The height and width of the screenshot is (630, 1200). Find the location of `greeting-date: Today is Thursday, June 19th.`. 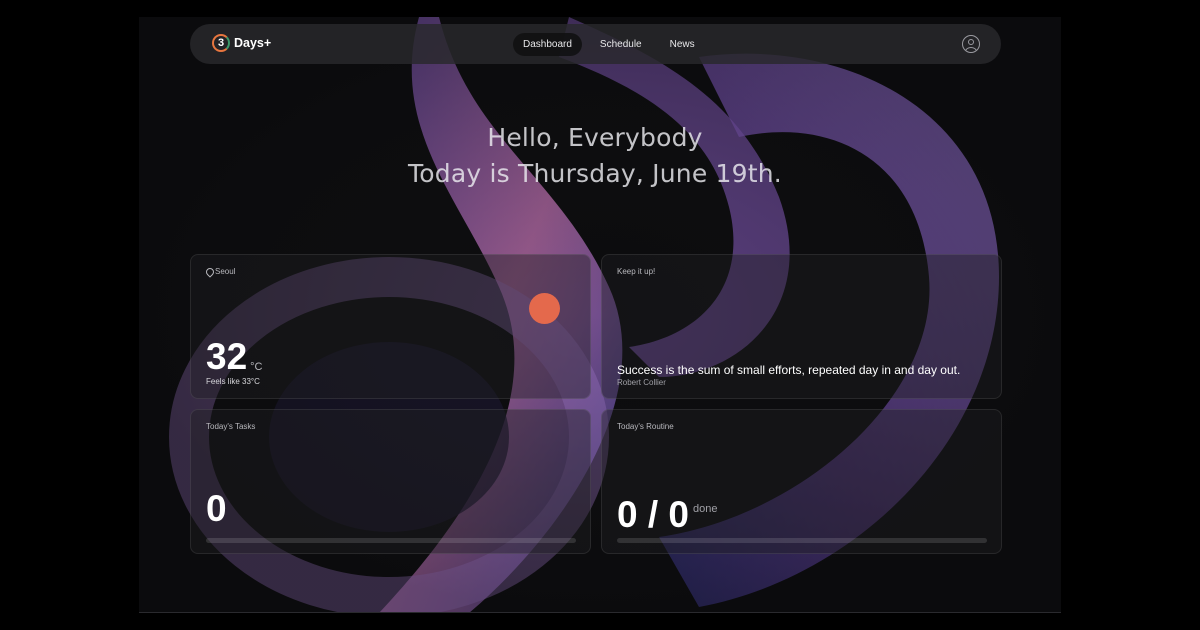

greeting-date: Today is Thursday, June 19th. is located at coordinates (595, 173).